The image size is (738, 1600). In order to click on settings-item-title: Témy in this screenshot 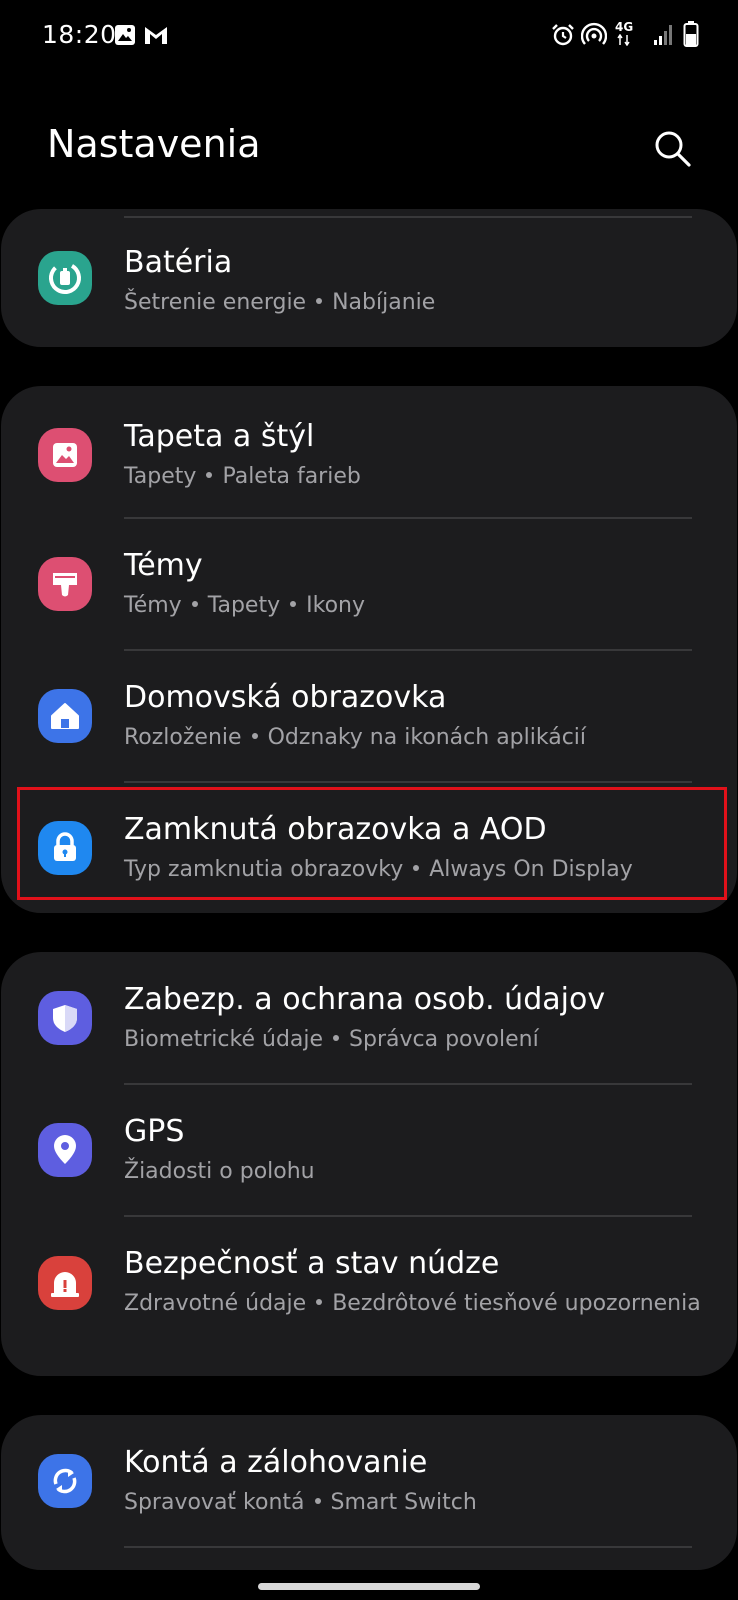, I will do `click(163, 565)`.